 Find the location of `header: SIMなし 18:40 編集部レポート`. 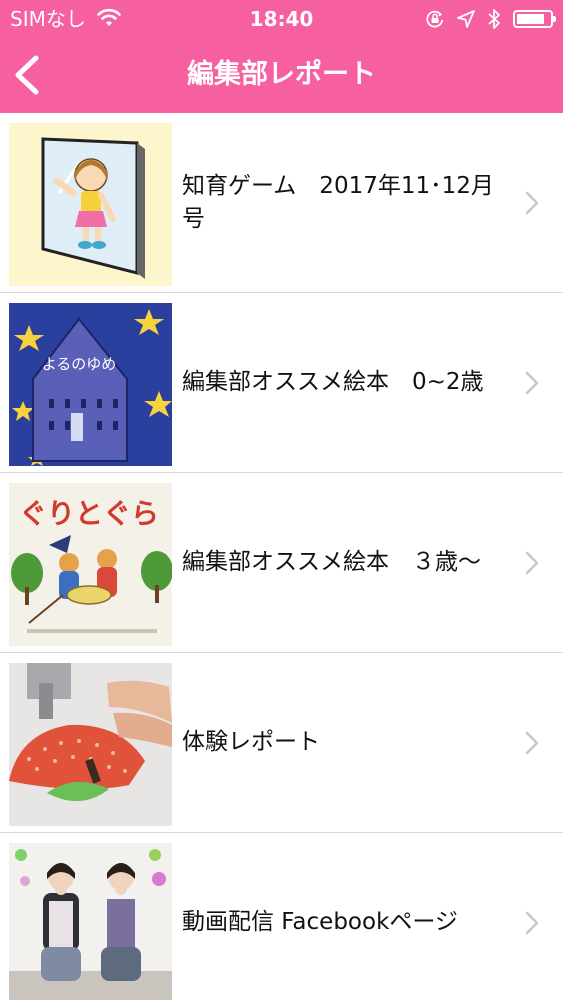

header: SIMなし 18:40 編集部レポート is located at coordinates (281, 56).